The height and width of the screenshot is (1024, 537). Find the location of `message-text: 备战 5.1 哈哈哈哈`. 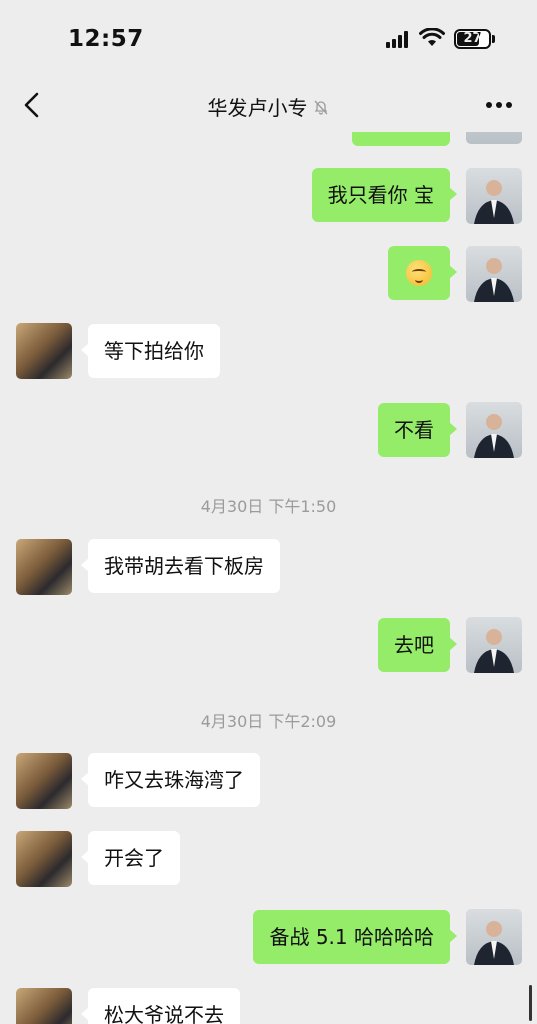

message-text: 备战 5.1 哈哈哈哈 is located at coordinates (351, 937).